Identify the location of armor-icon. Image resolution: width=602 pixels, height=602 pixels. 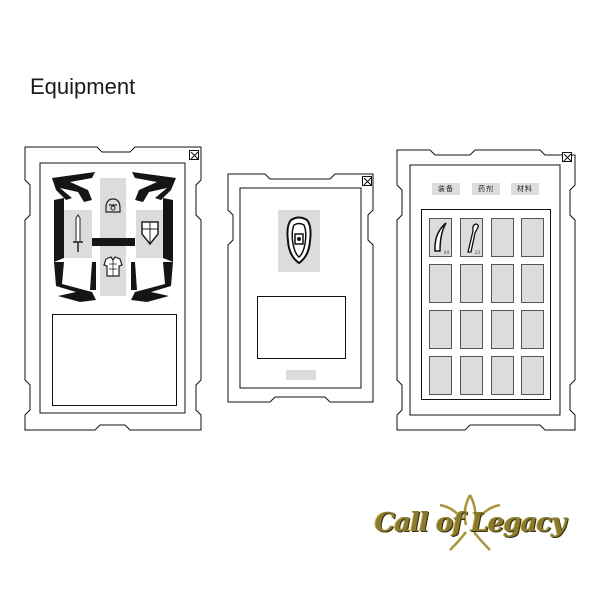
(113, 266).